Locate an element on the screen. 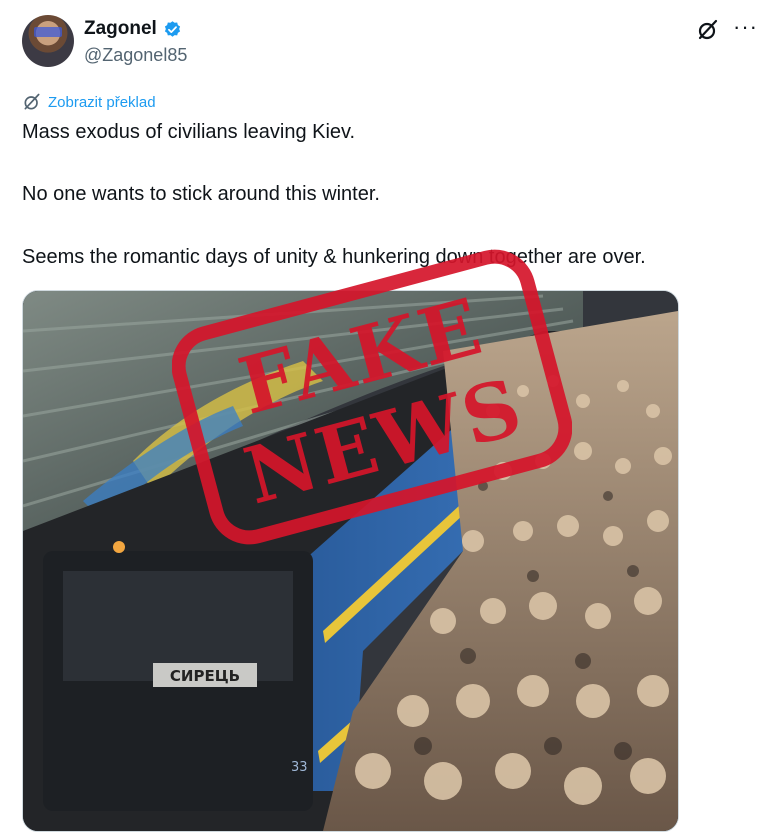 Image resolution: width=762 pixels, height=832 pixels. grok-icon is located at coordinates (708, 30).